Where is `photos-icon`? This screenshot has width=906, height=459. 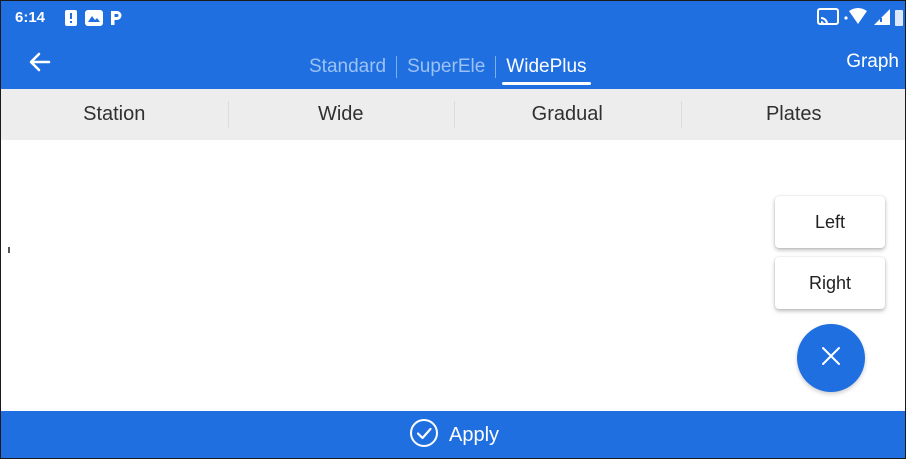 photos-icon is located at coordinates (94, 18).